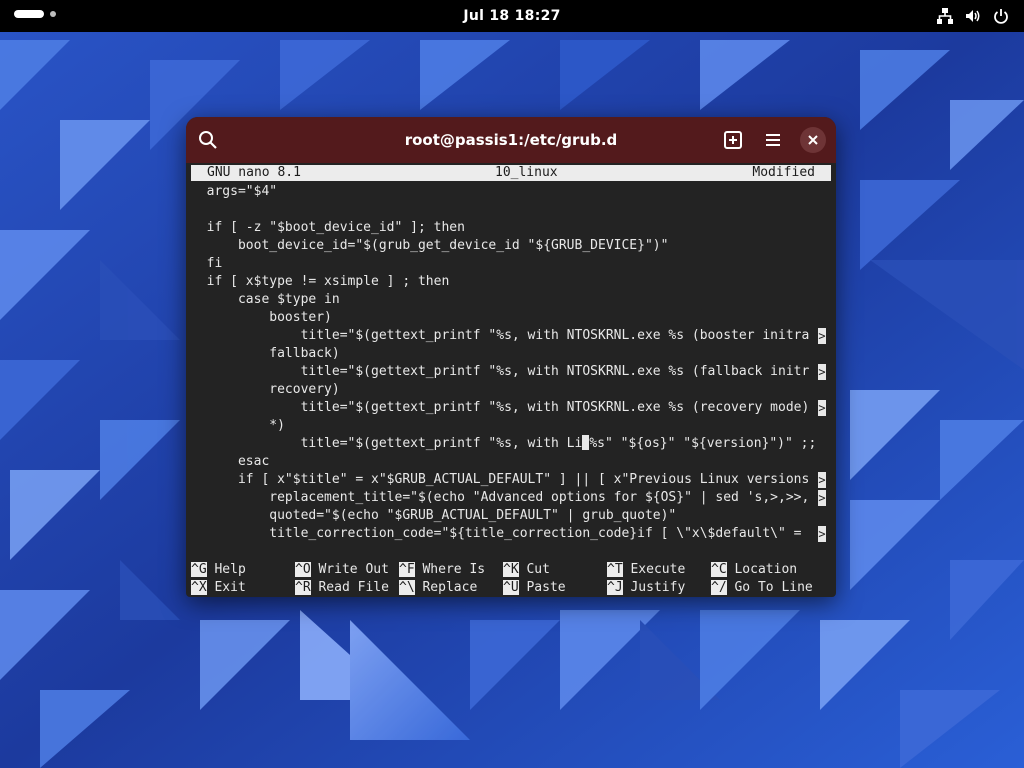 This screenshot has height=768, width=1024. I want to click on line-text: args="$4", so click(234, 191).